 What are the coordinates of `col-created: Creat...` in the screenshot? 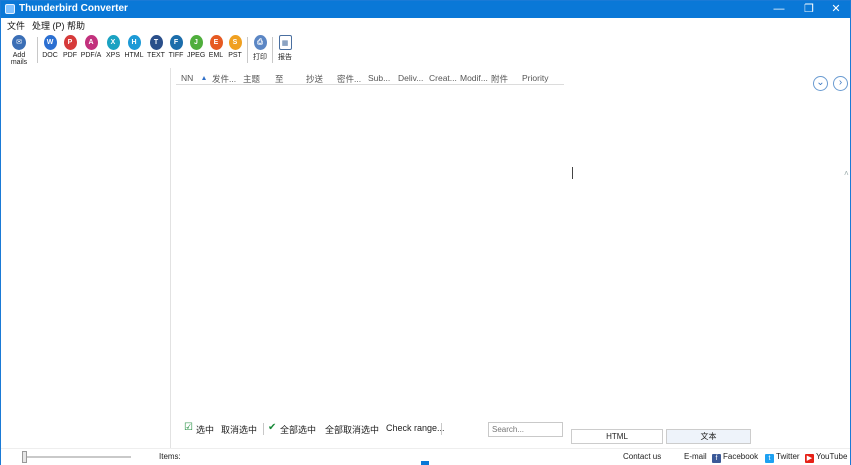 It's located at (443, 78).